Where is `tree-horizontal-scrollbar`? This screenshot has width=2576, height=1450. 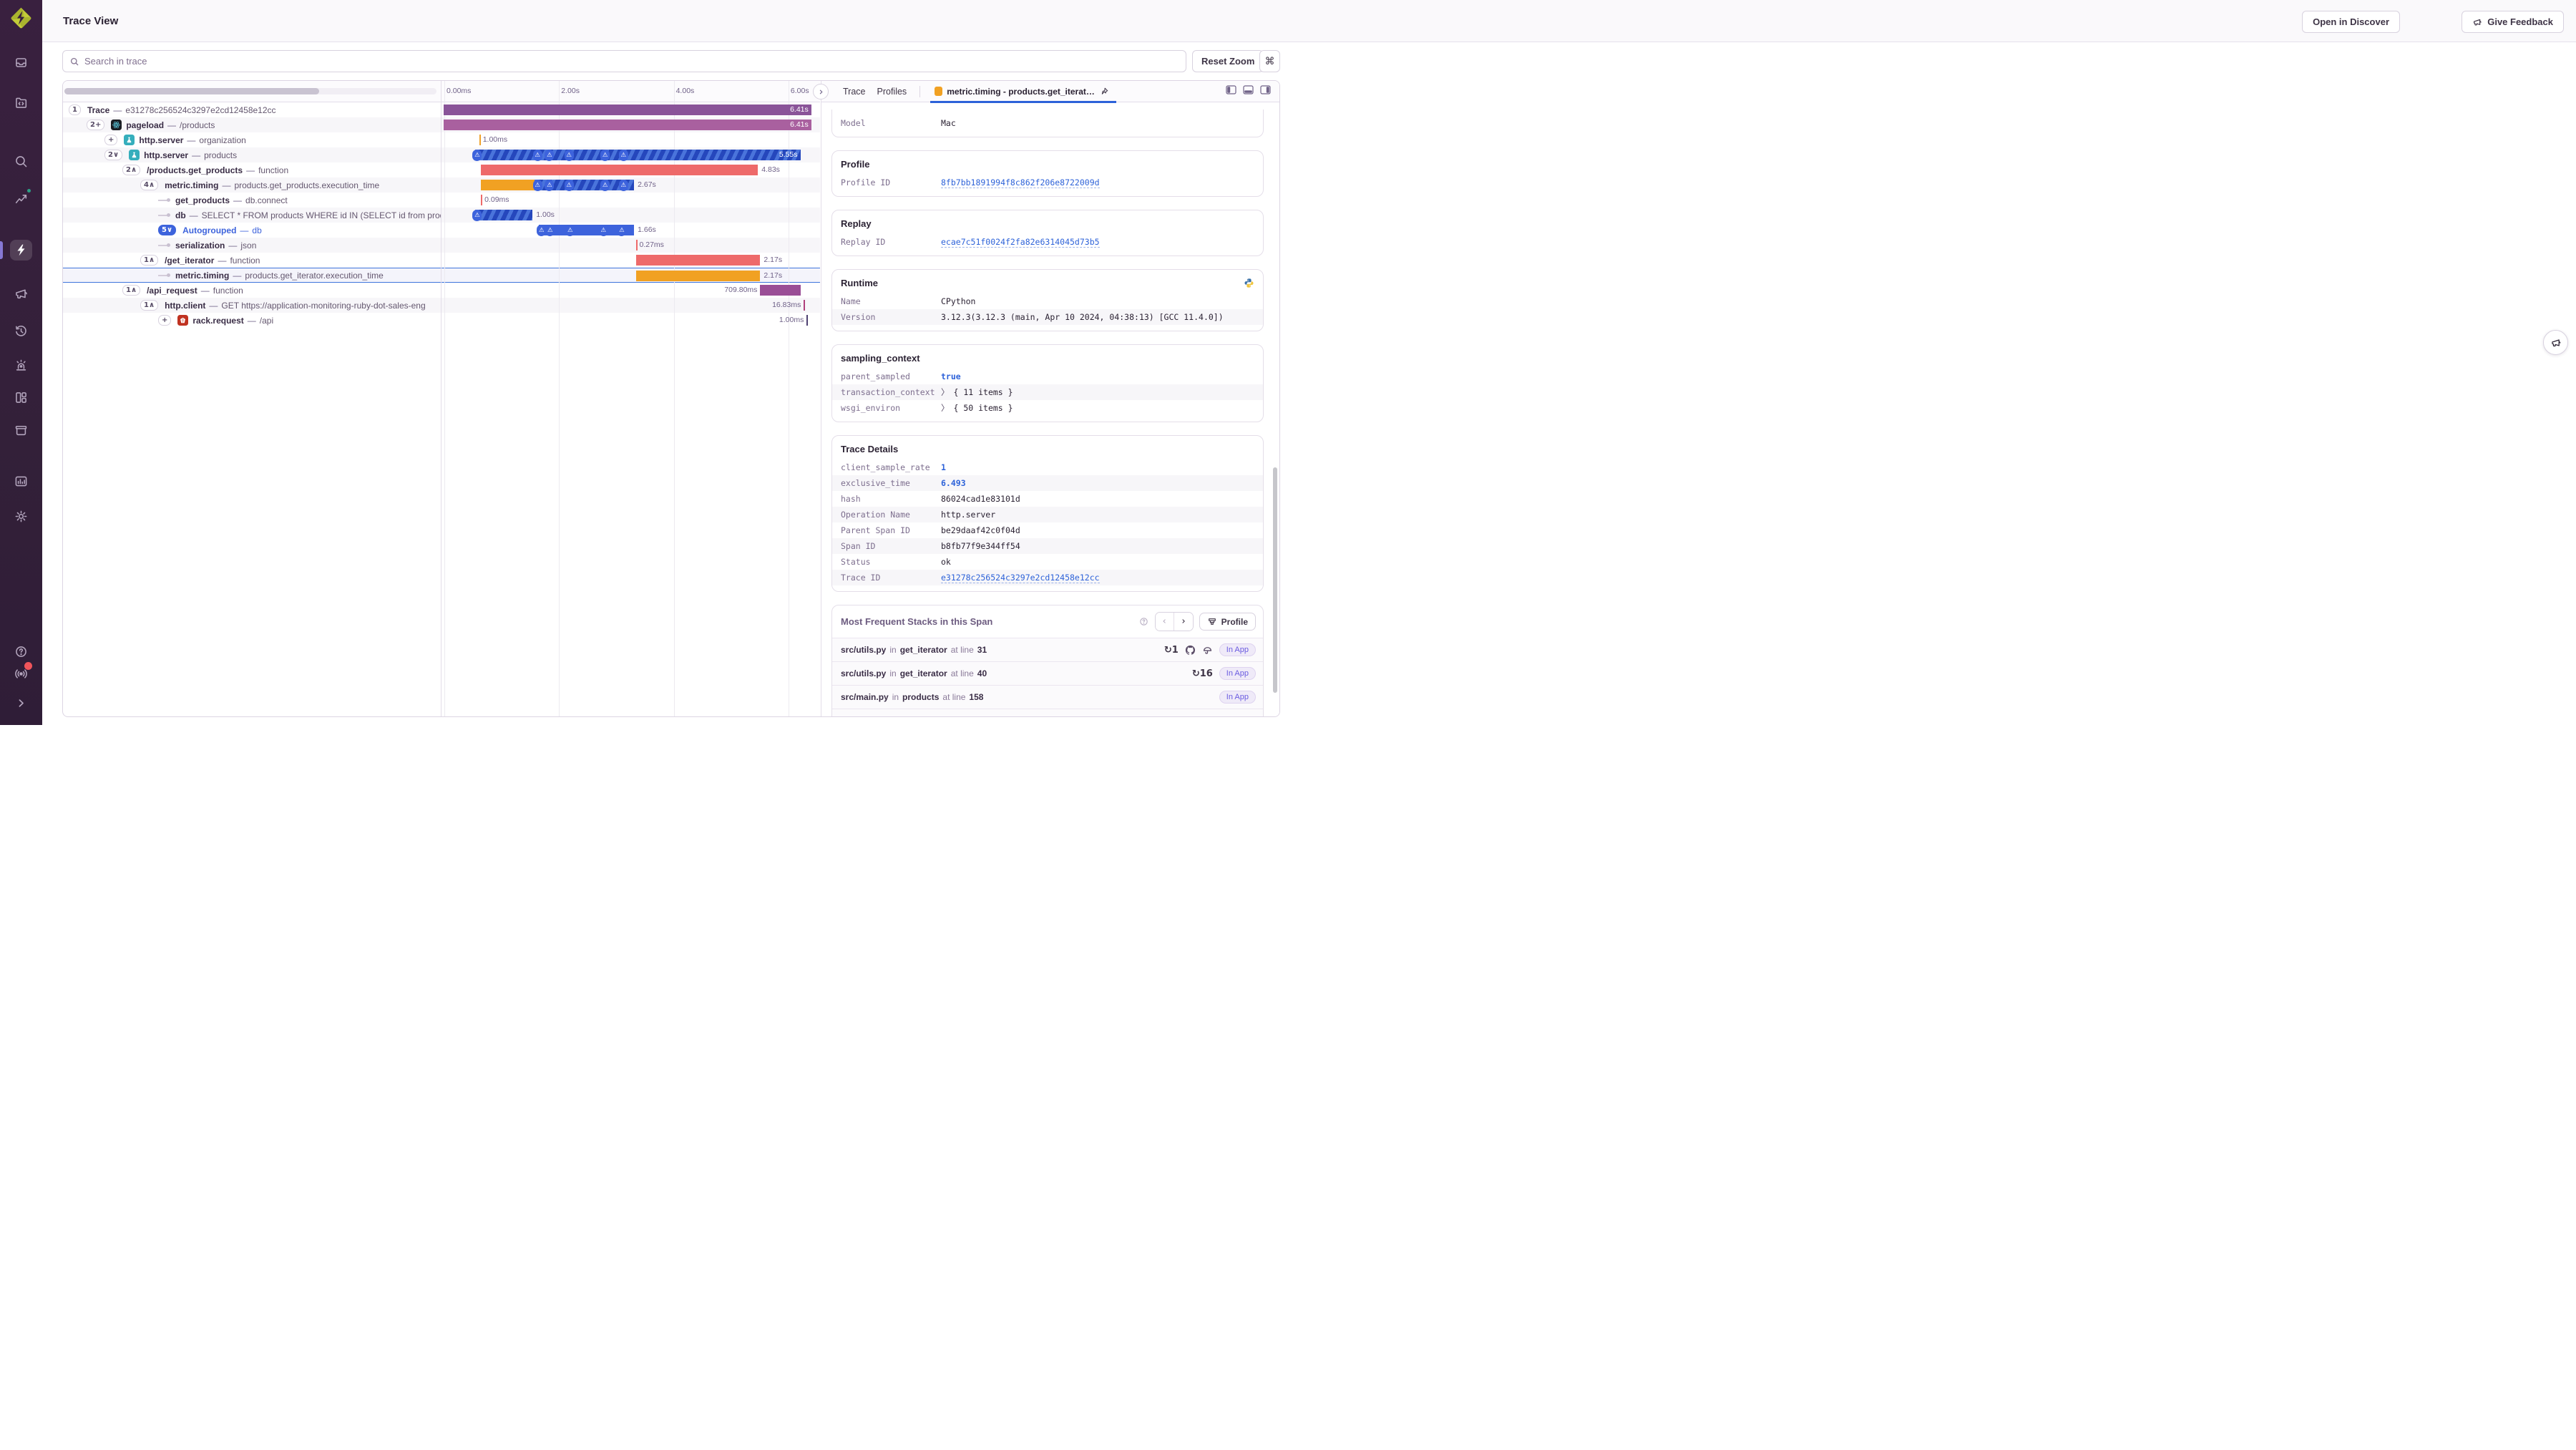 tree-horizontal-scrollbar is located at coordinates (250, 91).